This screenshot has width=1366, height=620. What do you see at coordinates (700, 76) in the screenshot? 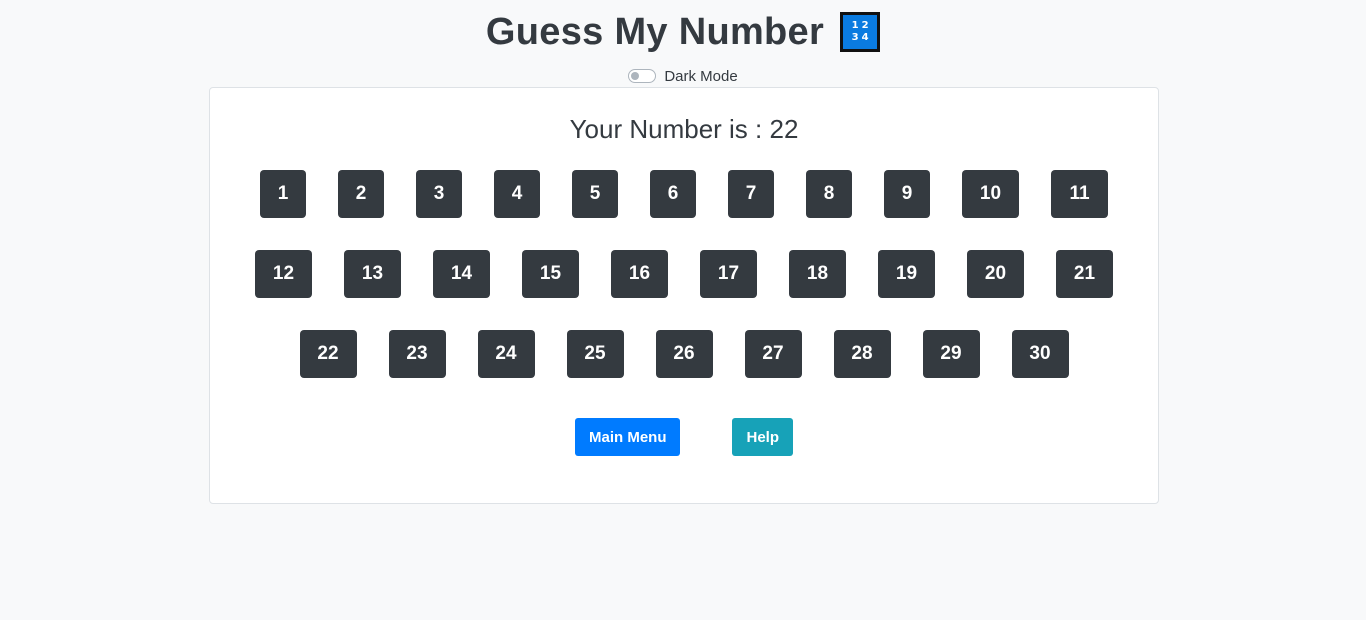
I see `dark-mode-label: Dark Mode` at bounding box center [700, 76].